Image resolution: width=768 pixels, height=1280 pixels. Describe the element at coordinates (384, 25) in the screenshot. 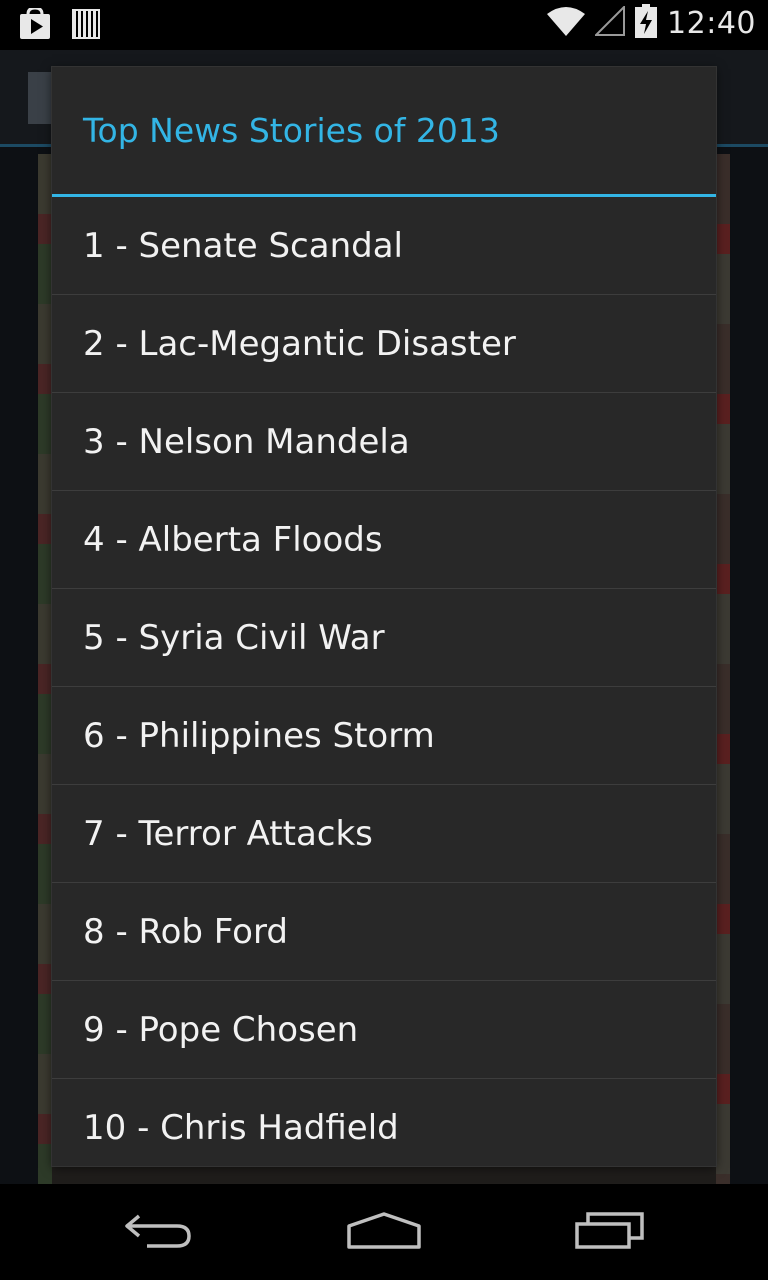

I see `status-bar: 12:40` at that location.